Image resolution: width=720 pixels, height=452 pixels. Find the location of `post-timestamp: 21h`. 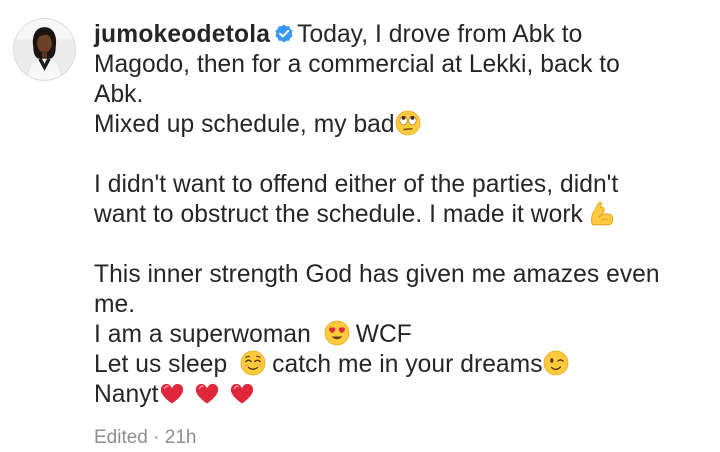

post-timestamp: 21h is located at coordinates (181, 437).